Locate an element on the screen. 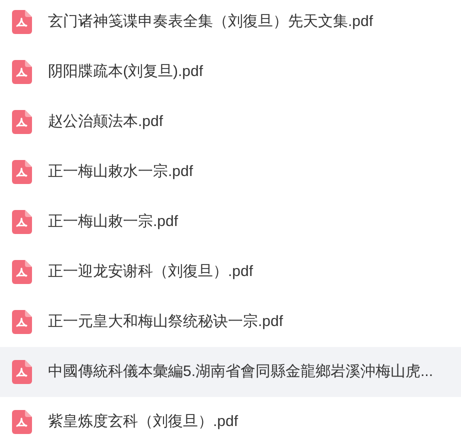 The image size is (461, 441). file-name: 紫皇炼度玄科（刘復旦）.pdf is located at coordinates (143, 422).